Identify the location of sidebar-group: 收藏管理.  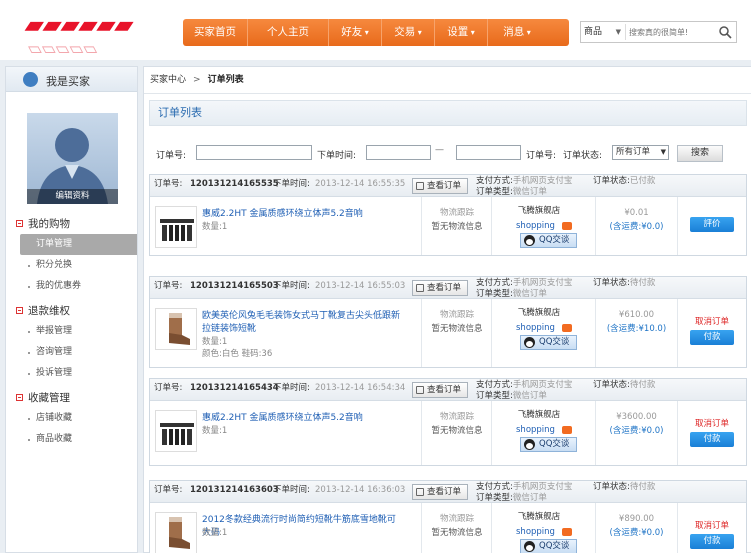
(71, 398).